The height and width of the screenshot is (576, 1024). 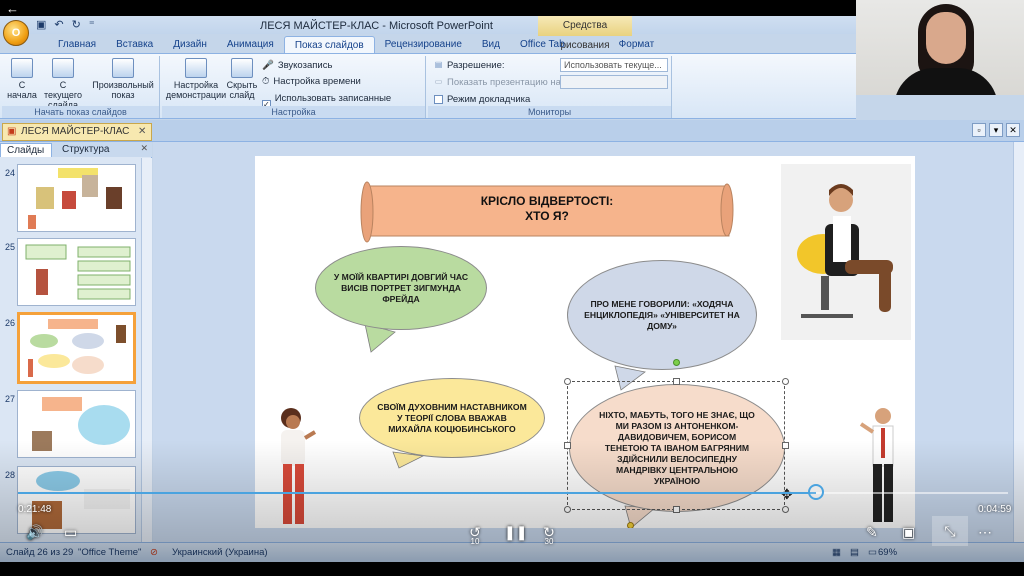 What do you see at coordinates (489, 99) in the screenshot?
I see `presenter-view-label: Режим докладчика` at bounding box center [489, 99].